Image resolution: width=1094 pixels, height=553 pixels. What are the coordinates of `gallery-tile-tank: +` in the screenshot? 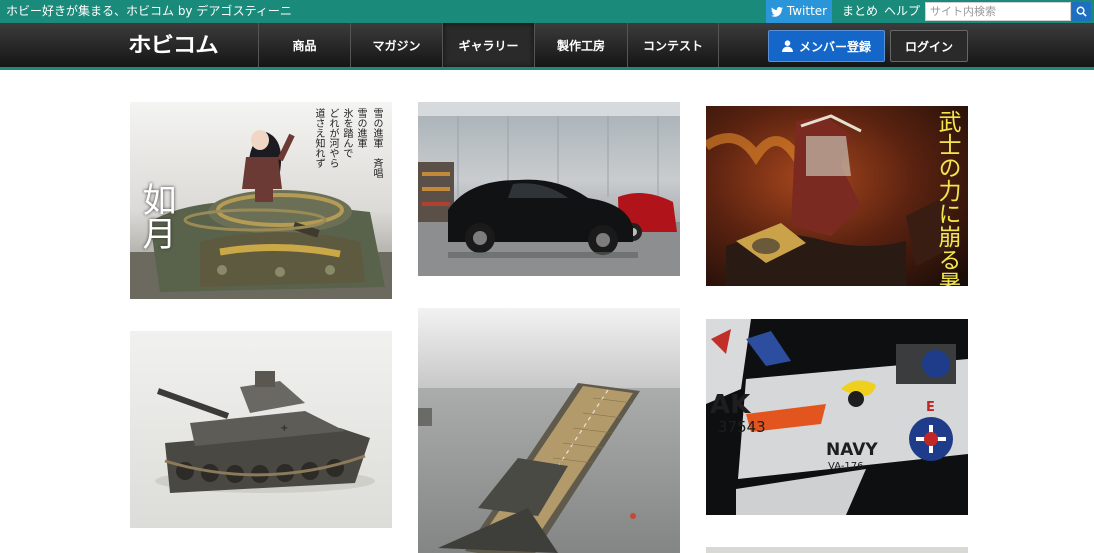 It's located at (261, 429).